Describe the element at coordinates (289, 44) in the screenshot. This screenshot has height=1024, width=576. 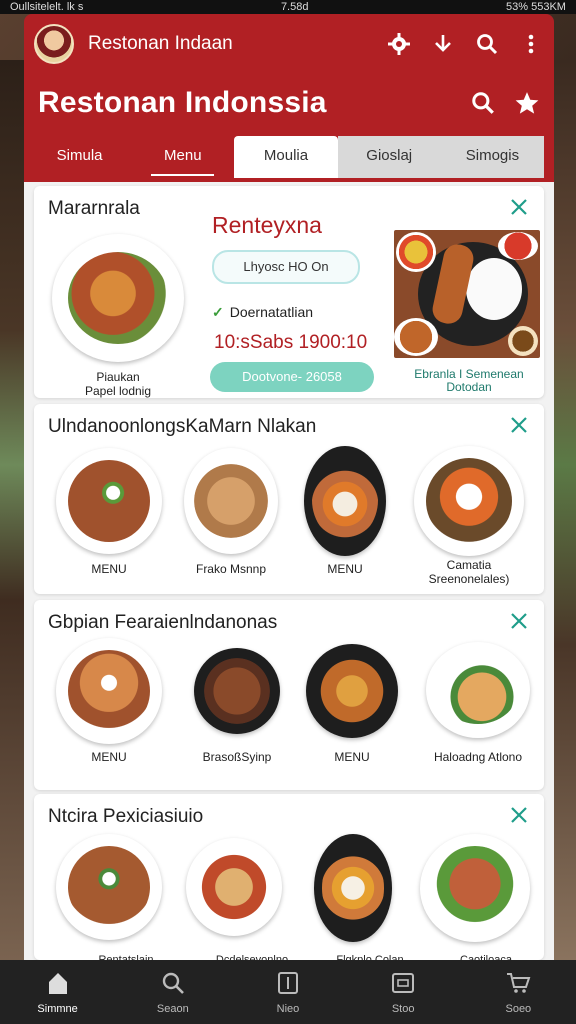
I see `app-bar: Restonan Indaan` at that location.